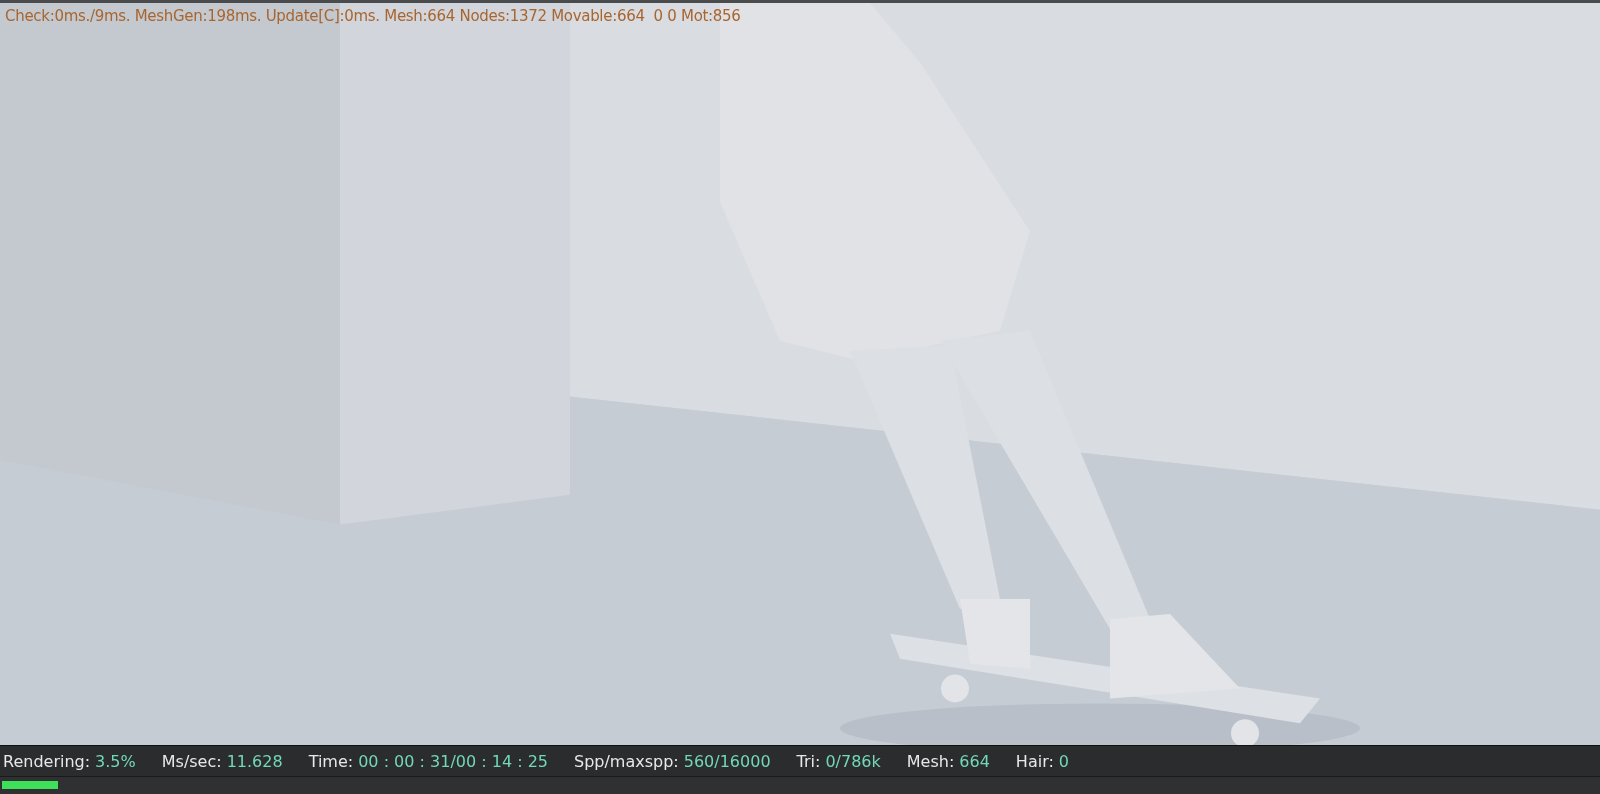  Describe the element at coordinates (1034, 761) in the screenshot. I see `stat-label: Hair:` at that location.